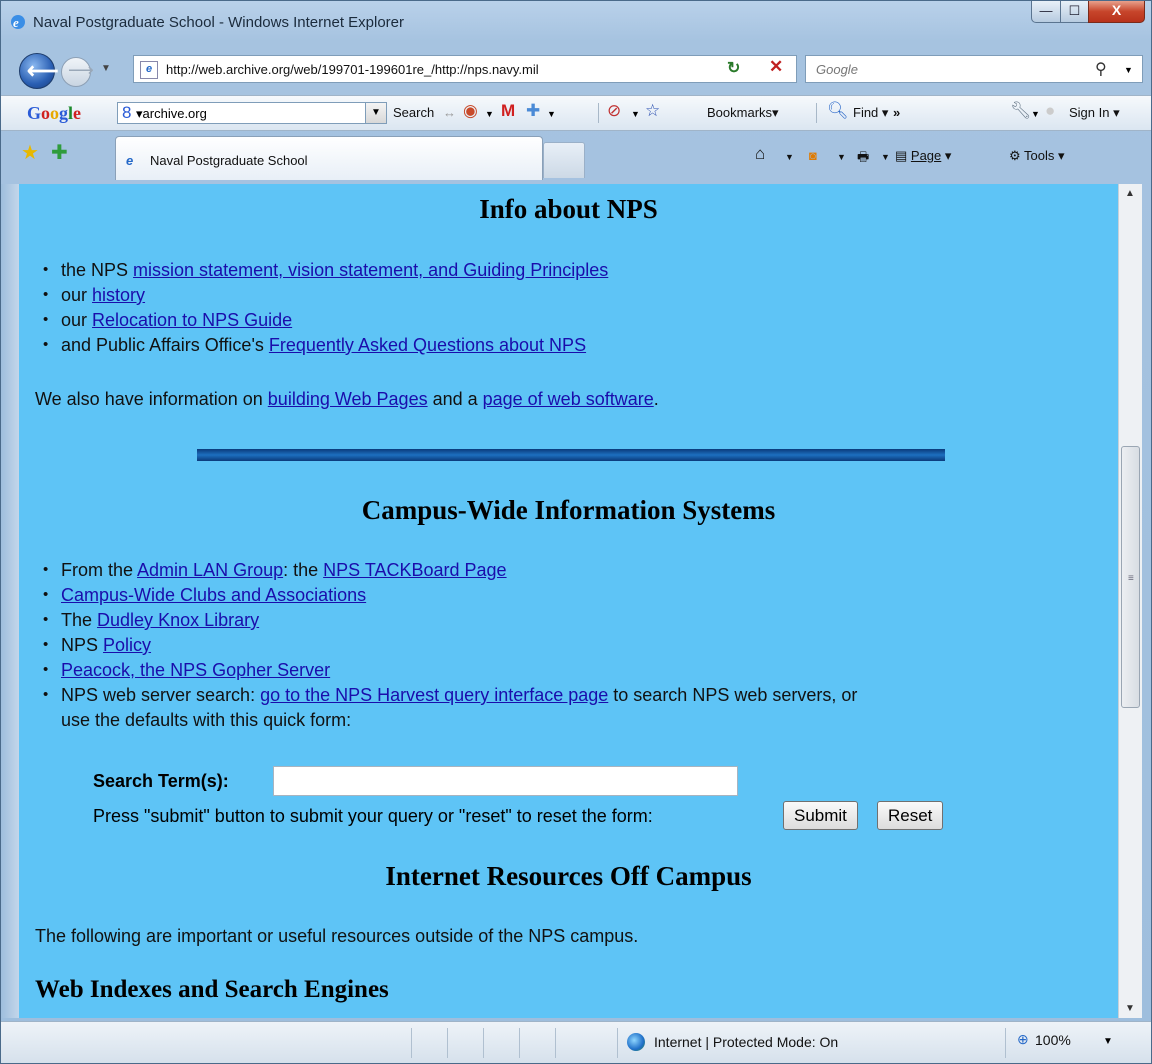 The height and width of the screenshot is (1064, 1152). I want to click on gopher-link: Peacock, the NPS Gopher Server, so click(195, 670).